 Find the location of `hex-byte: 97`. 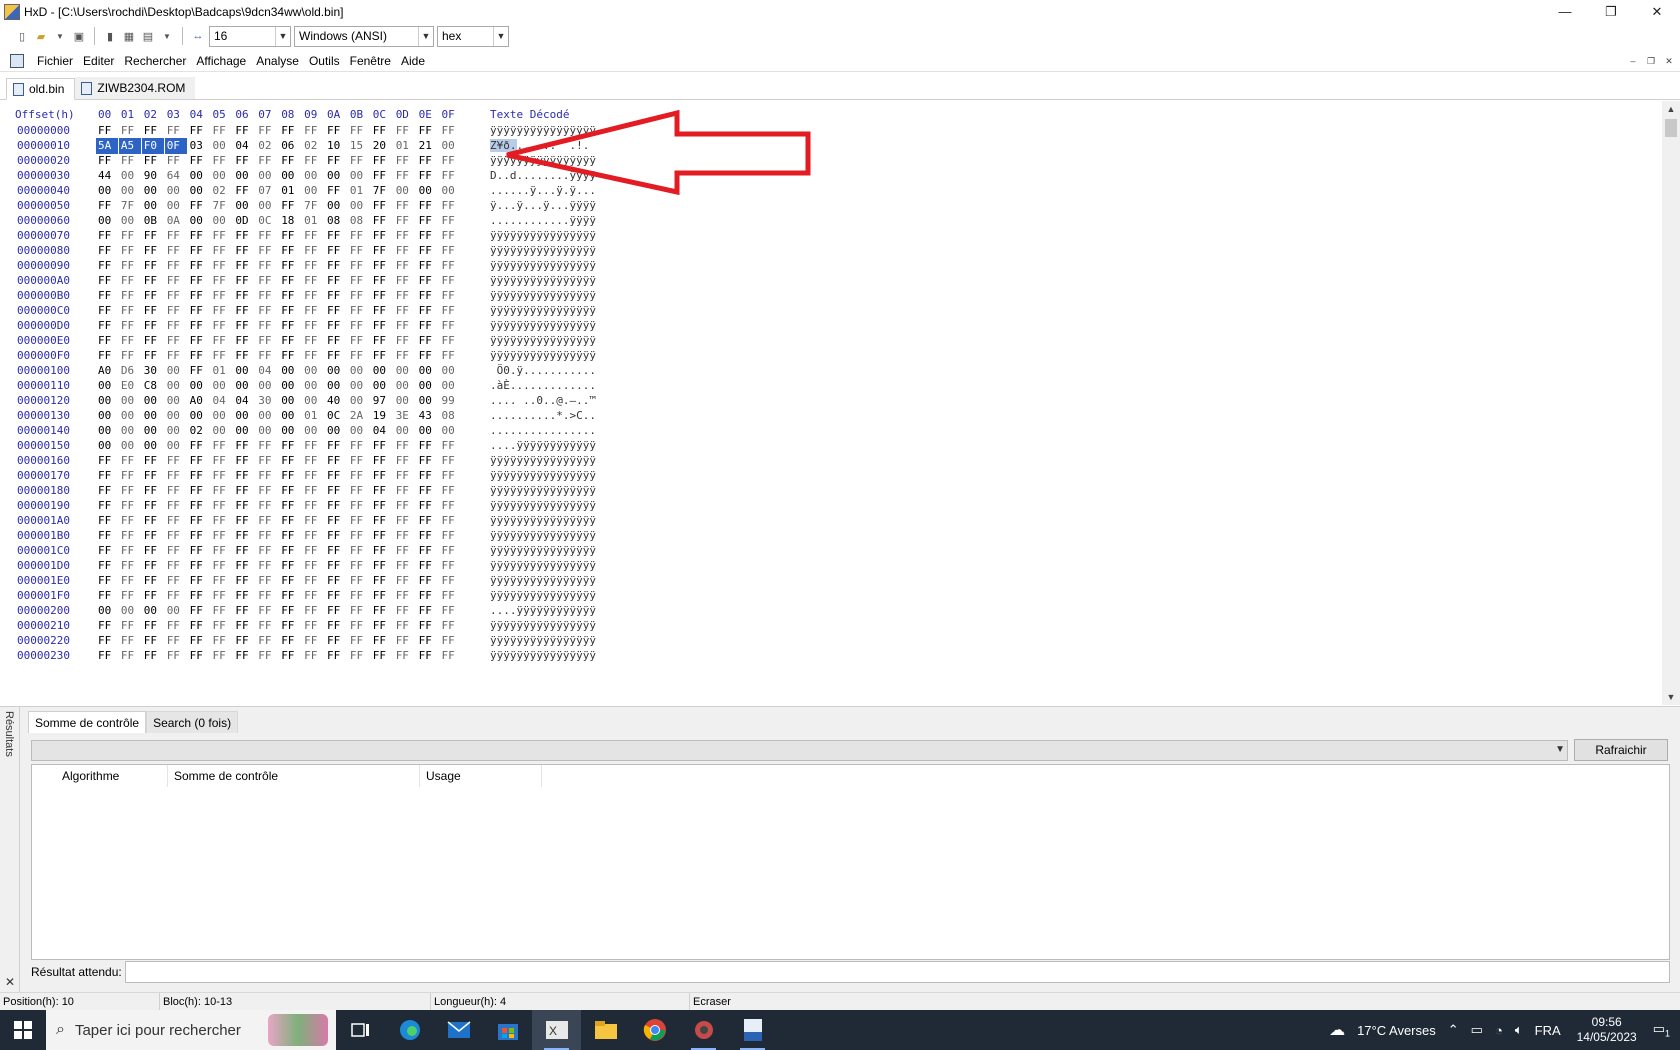

hex-byte: 97 is located at coordinates (383, 401).